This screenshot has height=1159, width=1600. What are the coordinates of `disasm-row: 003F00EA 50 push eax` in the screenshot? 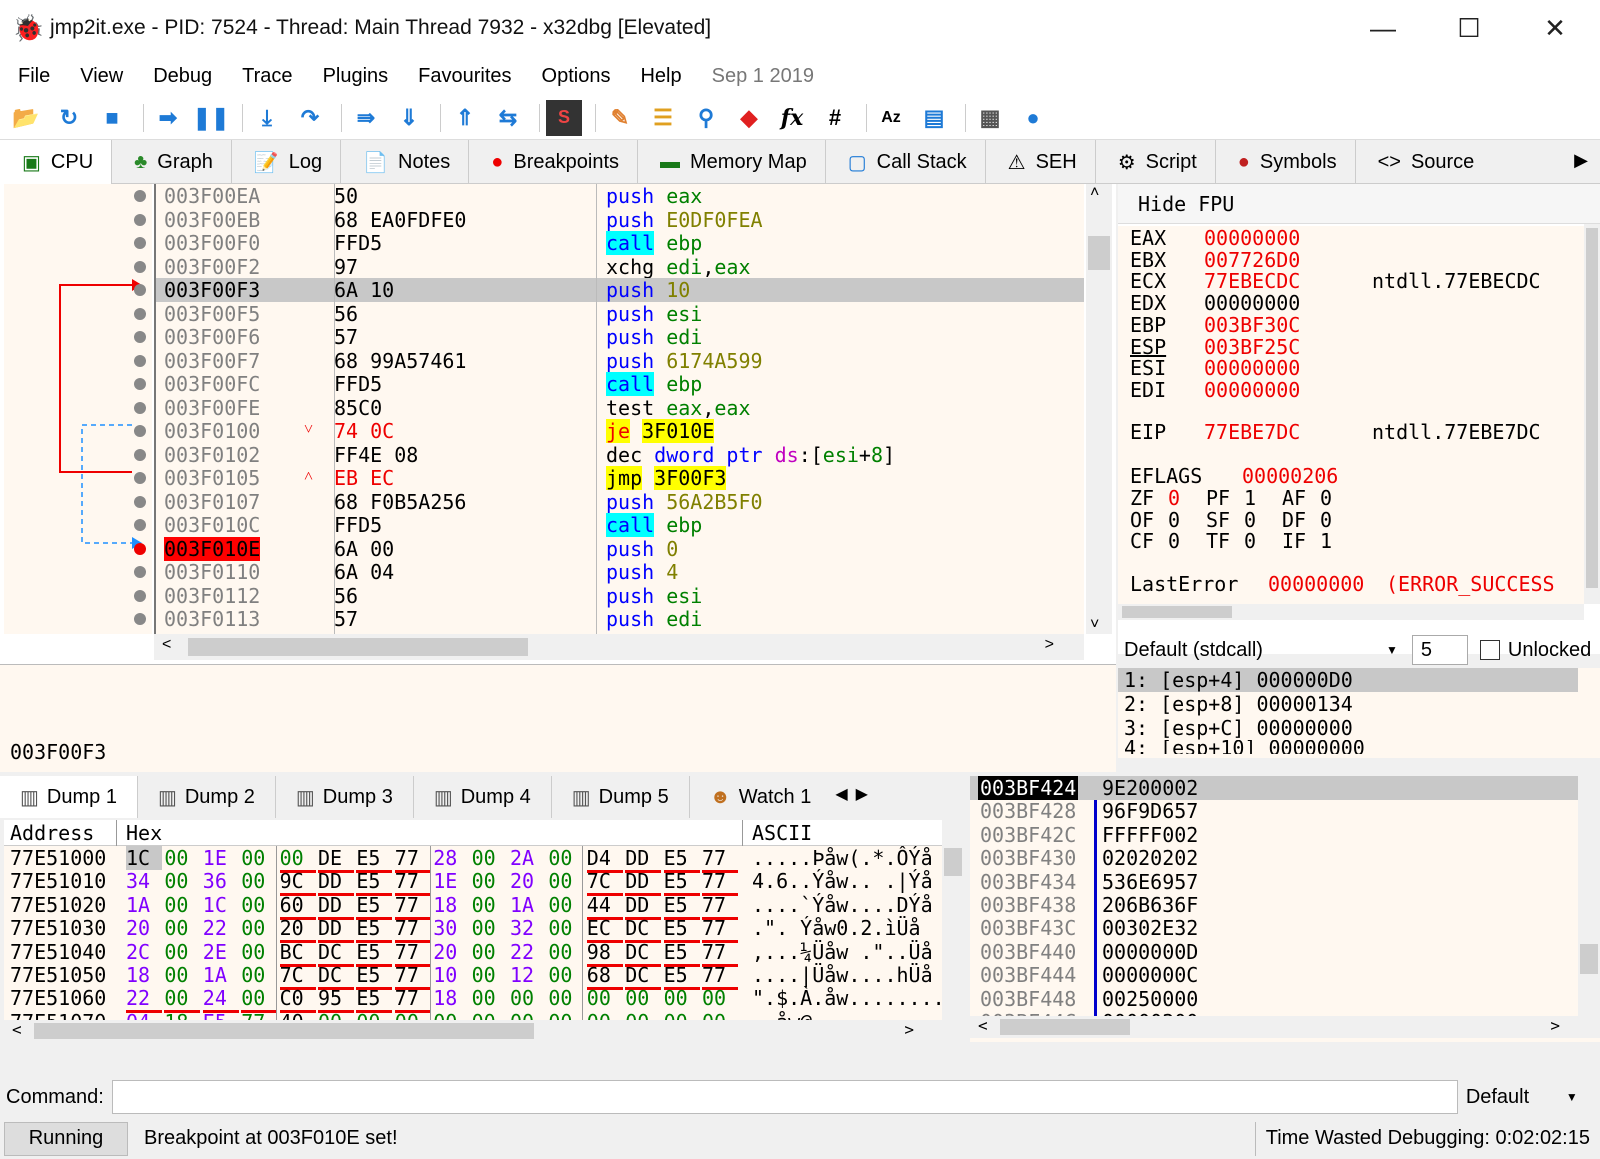 It's located at (620, 196).